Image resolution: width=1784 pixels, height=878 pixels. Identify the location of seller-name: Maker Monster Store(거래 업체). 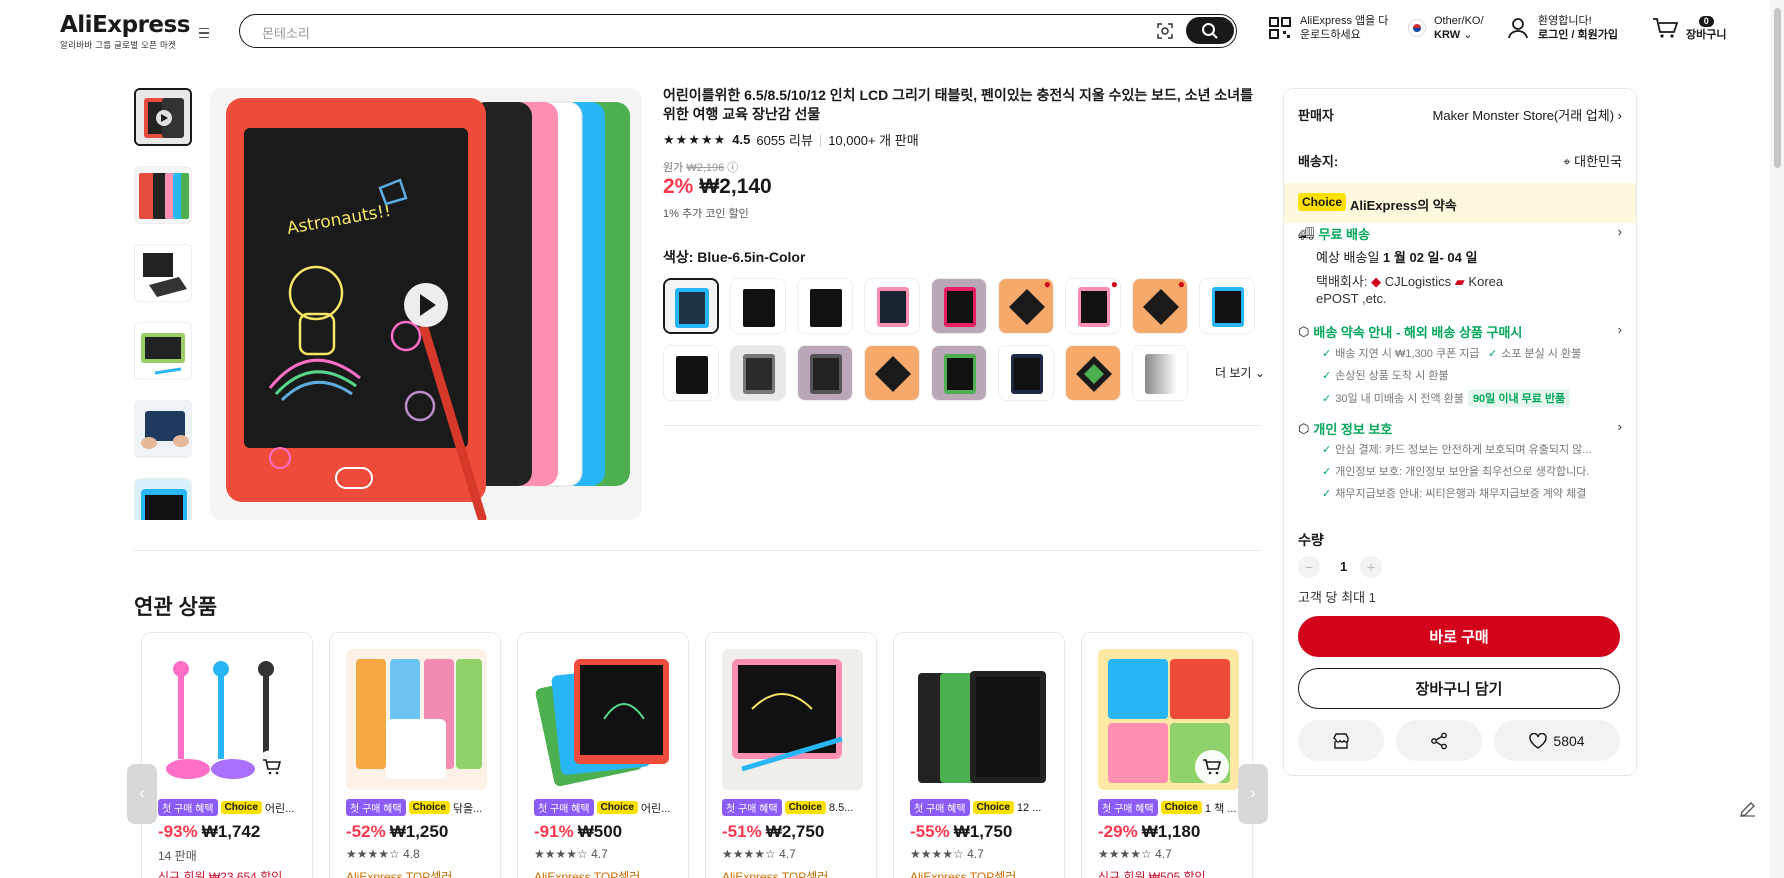
(1523, 115).